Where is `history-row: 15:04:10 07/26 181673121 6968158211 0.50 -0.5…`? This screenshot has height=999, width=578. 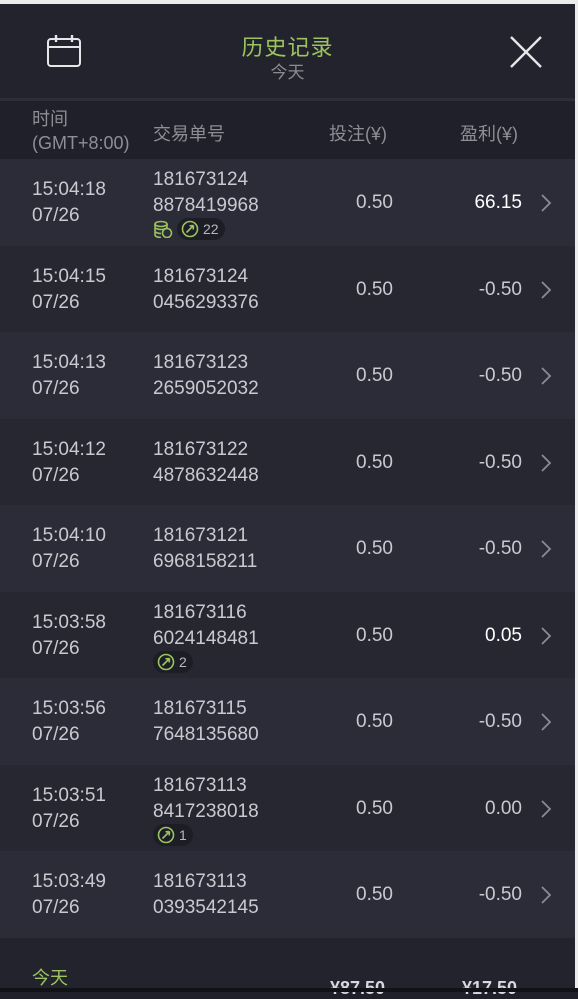 history-row: 15:04:10 07/26 181673121 6968158211 0.50 -0.5… is located at coordinates (287, 548).